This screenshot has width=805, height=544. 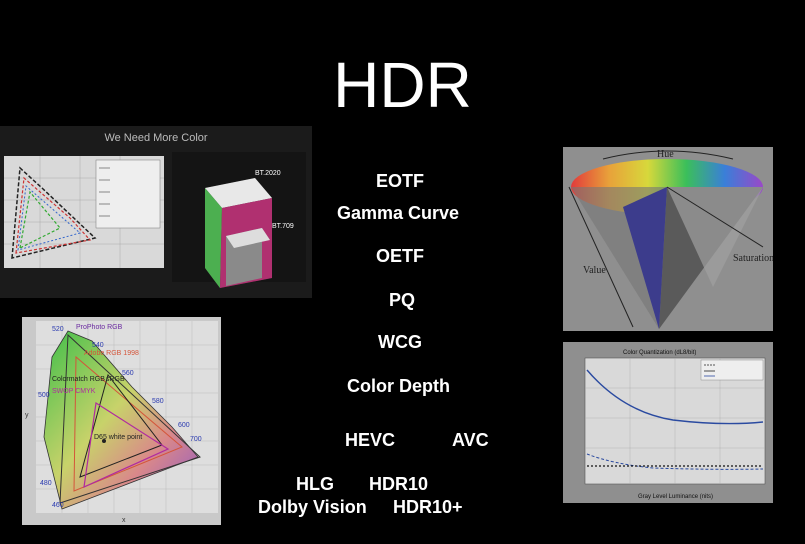 I want to click on label-wl-580: 580, so click(x=158, y=401).